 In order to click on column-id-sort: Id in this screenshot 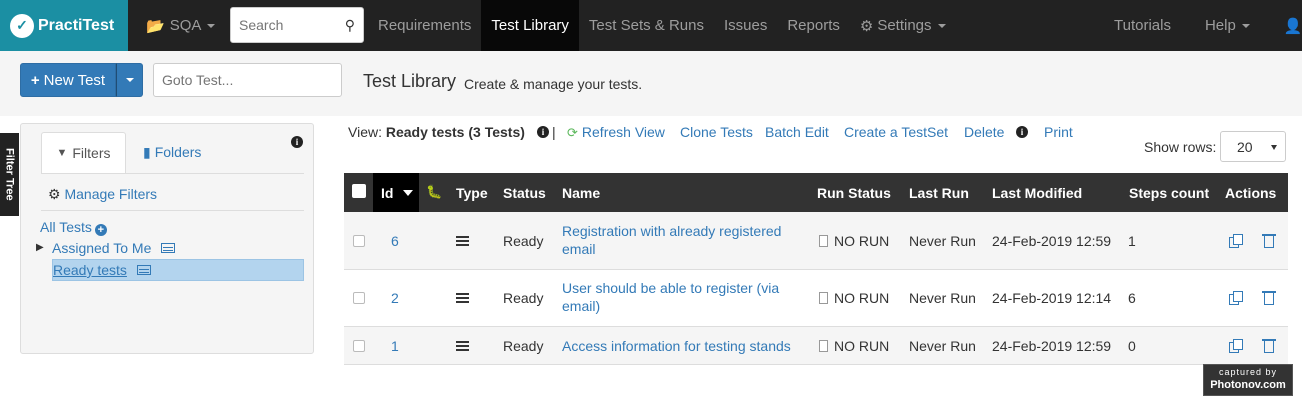, I will do `click(396, 192)`.